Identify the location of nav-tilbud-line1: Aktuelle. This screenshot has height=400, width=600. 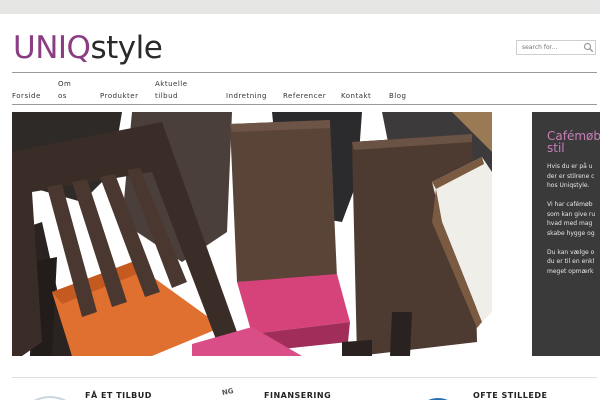
(171, 84).